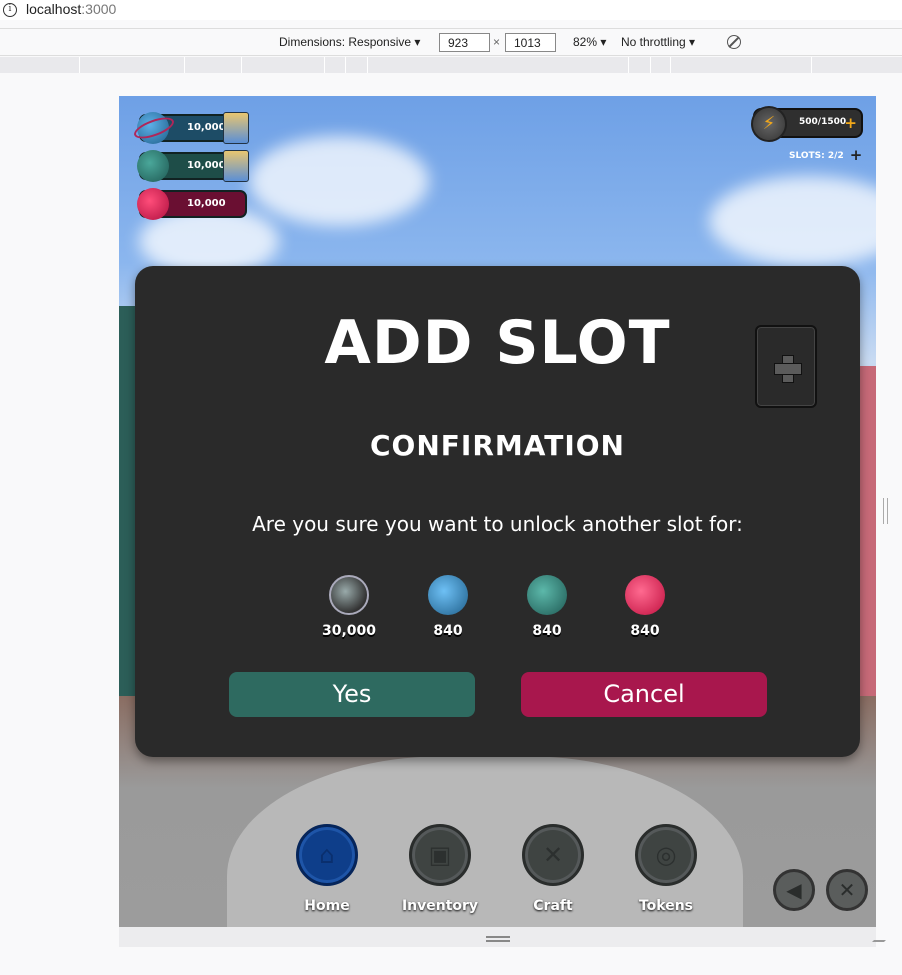 The width and height of the screenshot is (902, 975). Describe the element at coordinates (451, 65) in the screenshot. I see `media-query-ruler` at that location.